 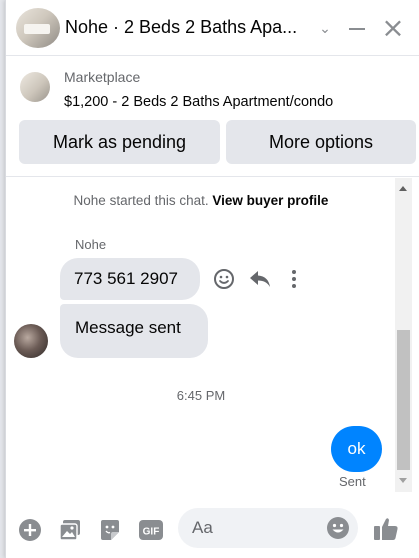 I want to click on sent-status-label: Sent, so click(x=352, y=481).